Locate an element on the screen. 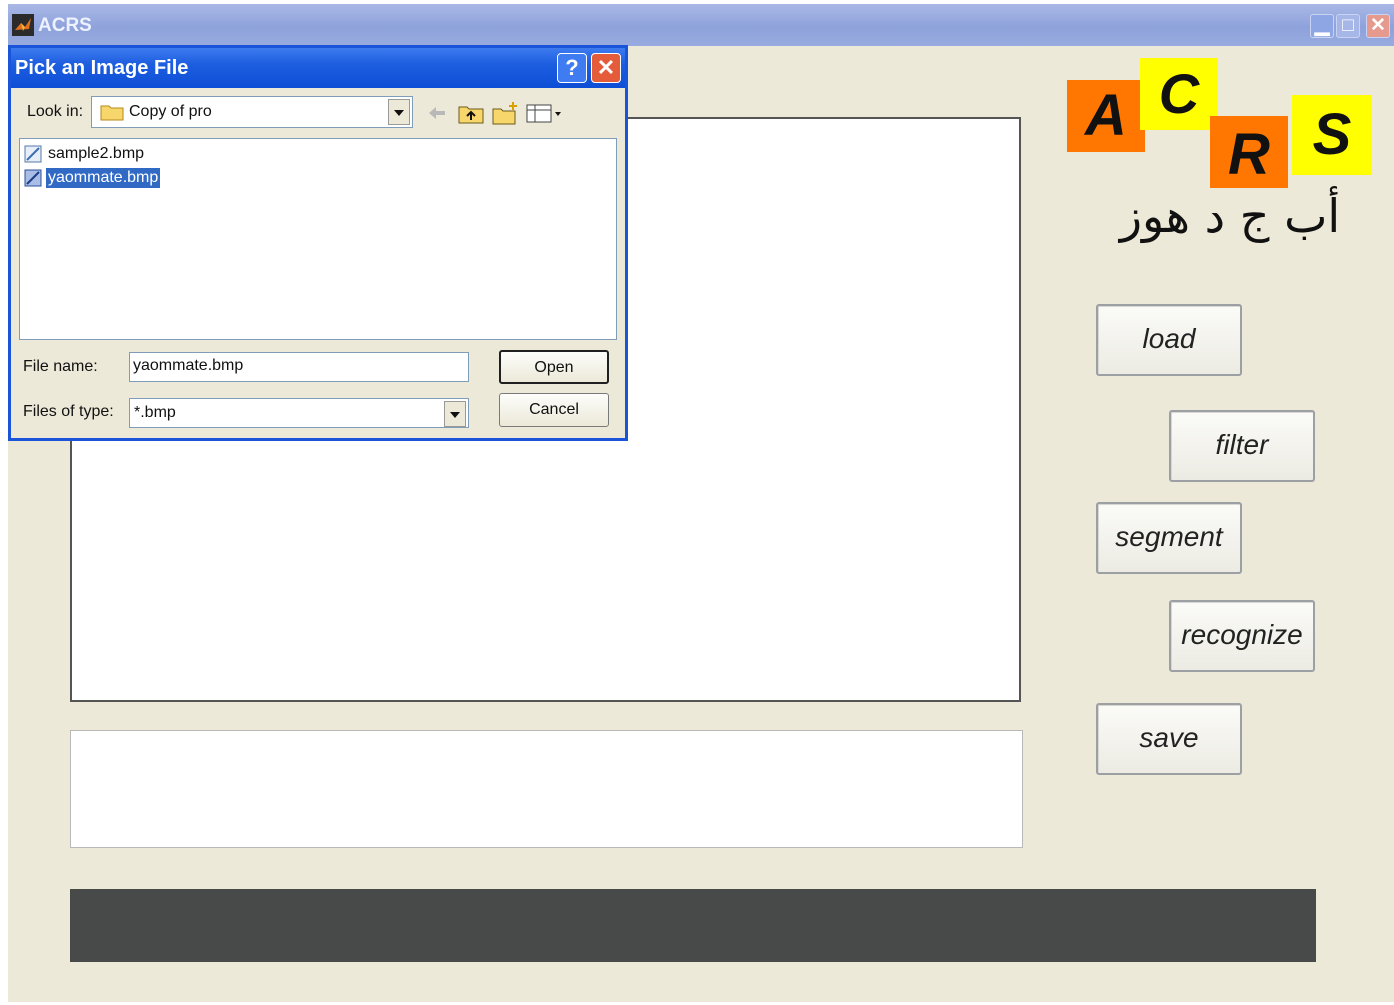  logo-letter-c: C is located at coordinates (1179, 94).